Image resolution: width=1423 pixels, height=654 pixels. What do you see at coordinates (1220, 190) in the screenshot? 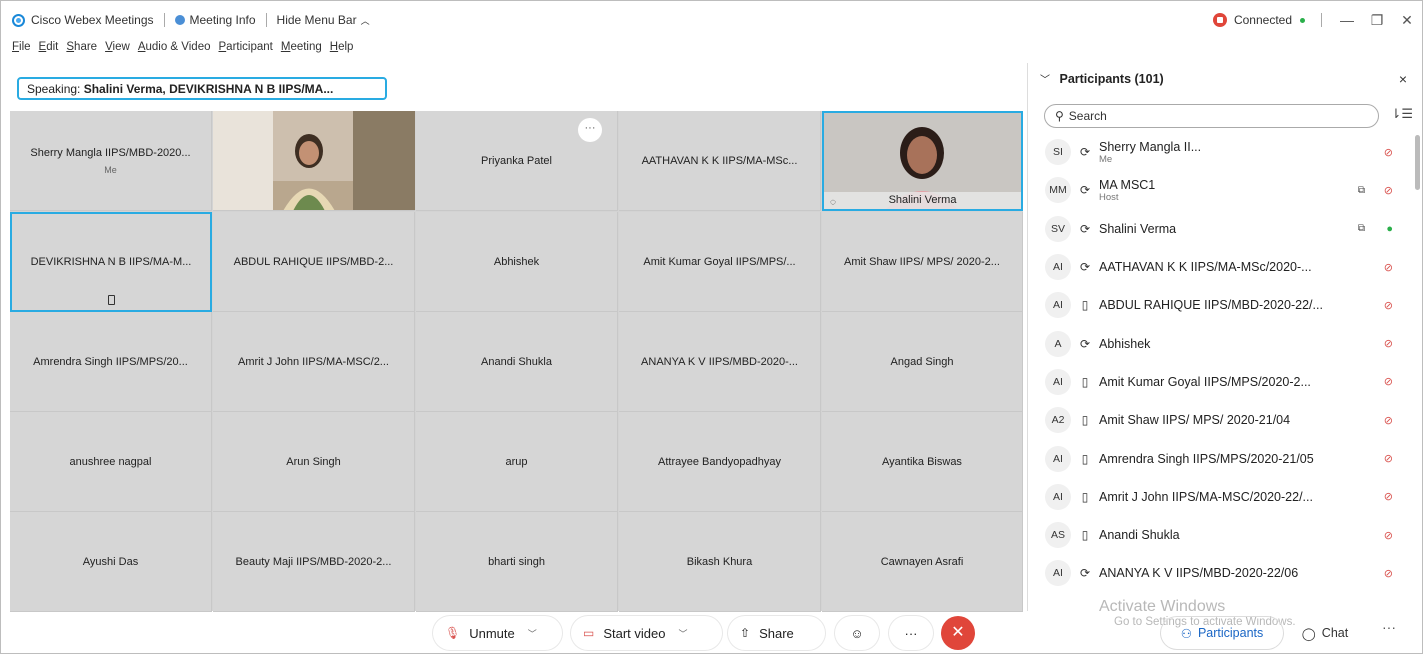
I see `participant-row: MM ⟳ MA MSC1 Host ⧉ ⊘` at bounding box center [1220, 190].